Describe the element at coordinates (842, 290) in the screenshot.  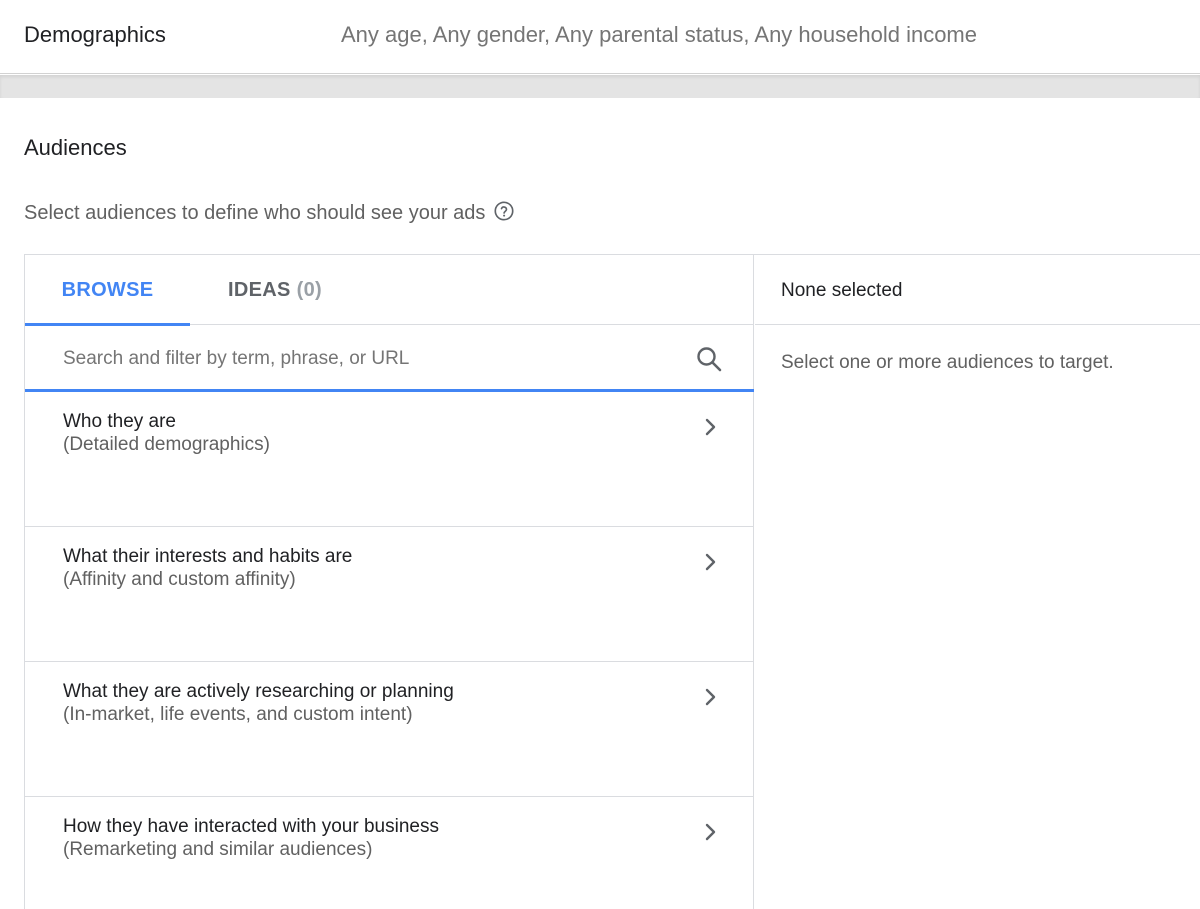
I see `selection-status: None selected` at that location.